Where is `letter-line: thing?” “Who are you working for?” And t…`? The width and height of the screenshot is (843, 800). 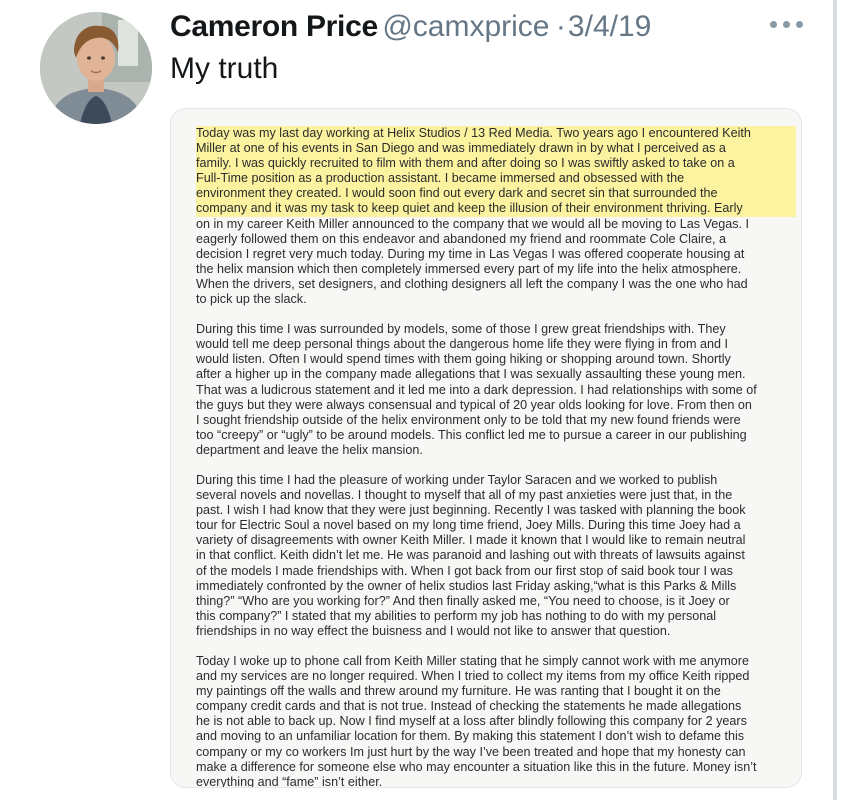
letter-line: thing?” “Who are you working for?” And t… is located at coordinates (463, 600).